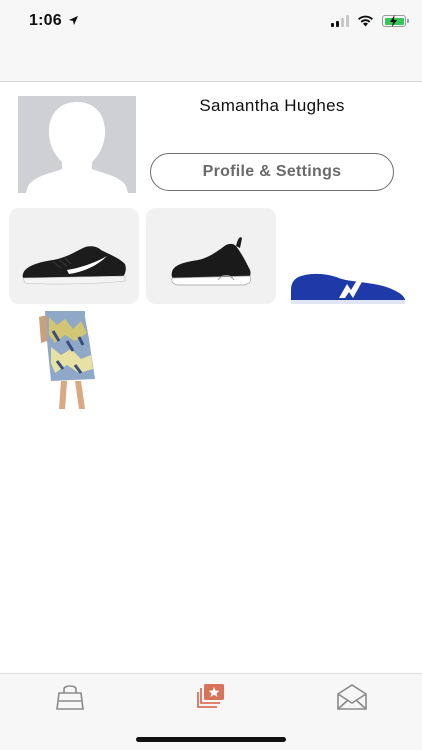 This screenshot has width=422, height=750. I want to click on tab-messages, so click(352, 697).